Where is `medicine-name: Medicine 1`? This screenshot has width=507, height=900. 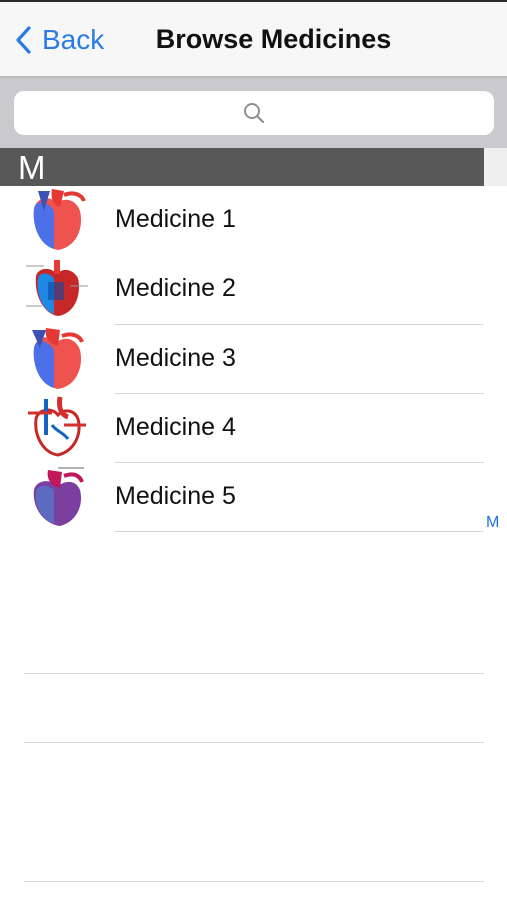
medicine-name: Medicine 1 is located at coordinates (175, 219).